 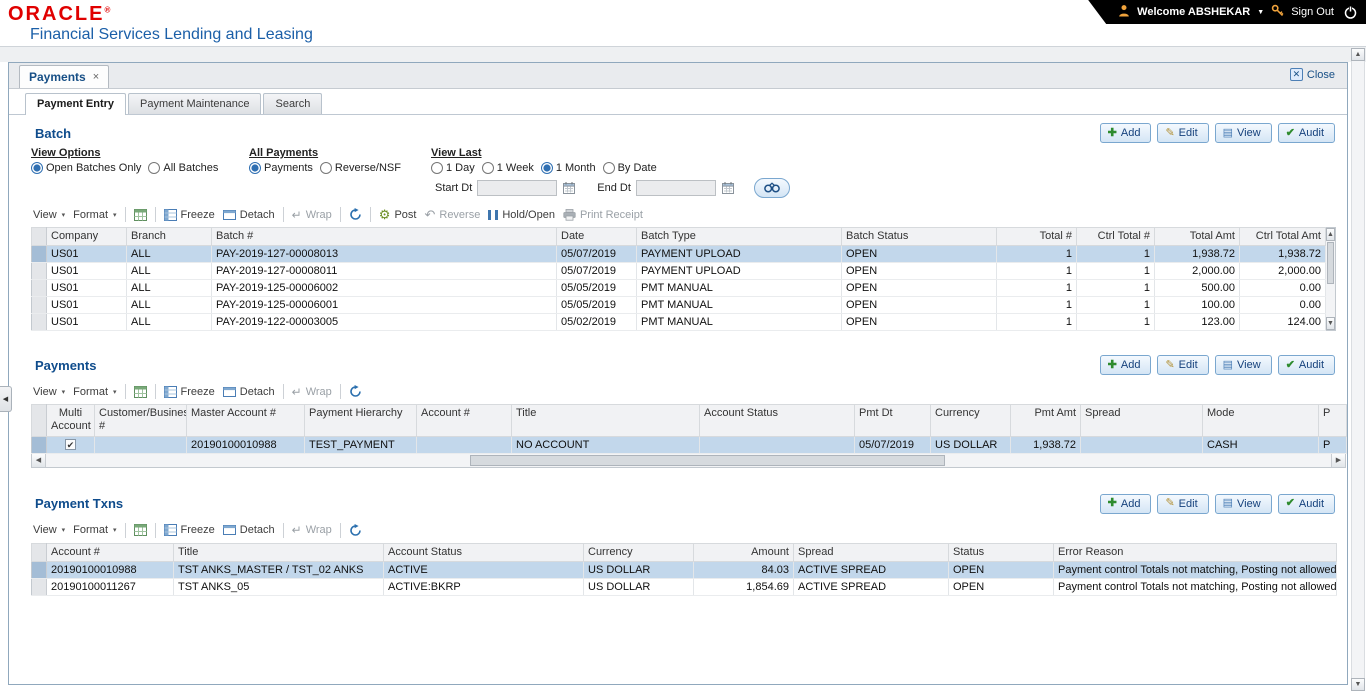 I want to click on column-header: Mode, so click(x=1260, y=420).